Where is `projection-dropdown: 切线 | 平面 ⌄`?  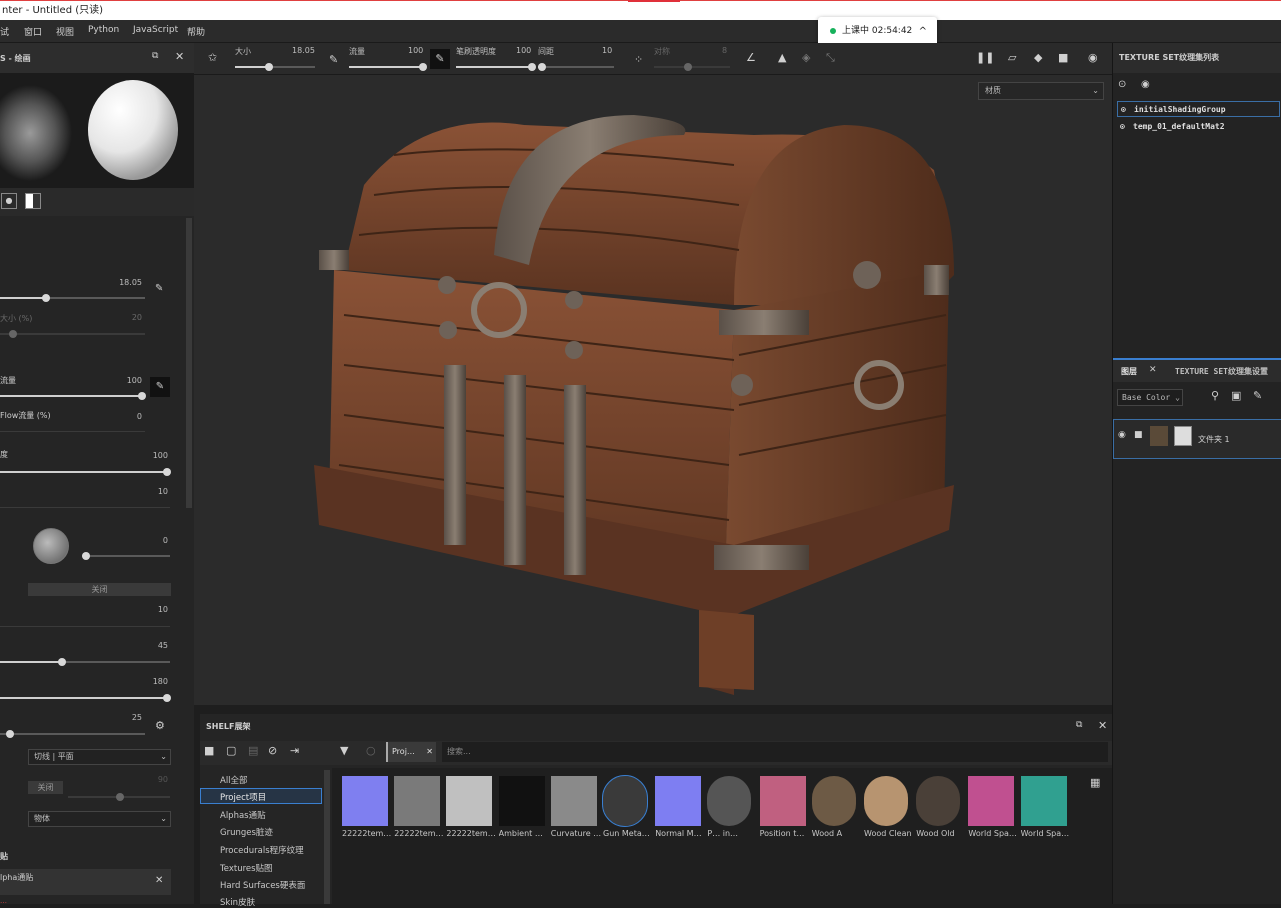
projection-dropdown: 切线 | 平面 ⌄ is located at coordinates (99, 757).